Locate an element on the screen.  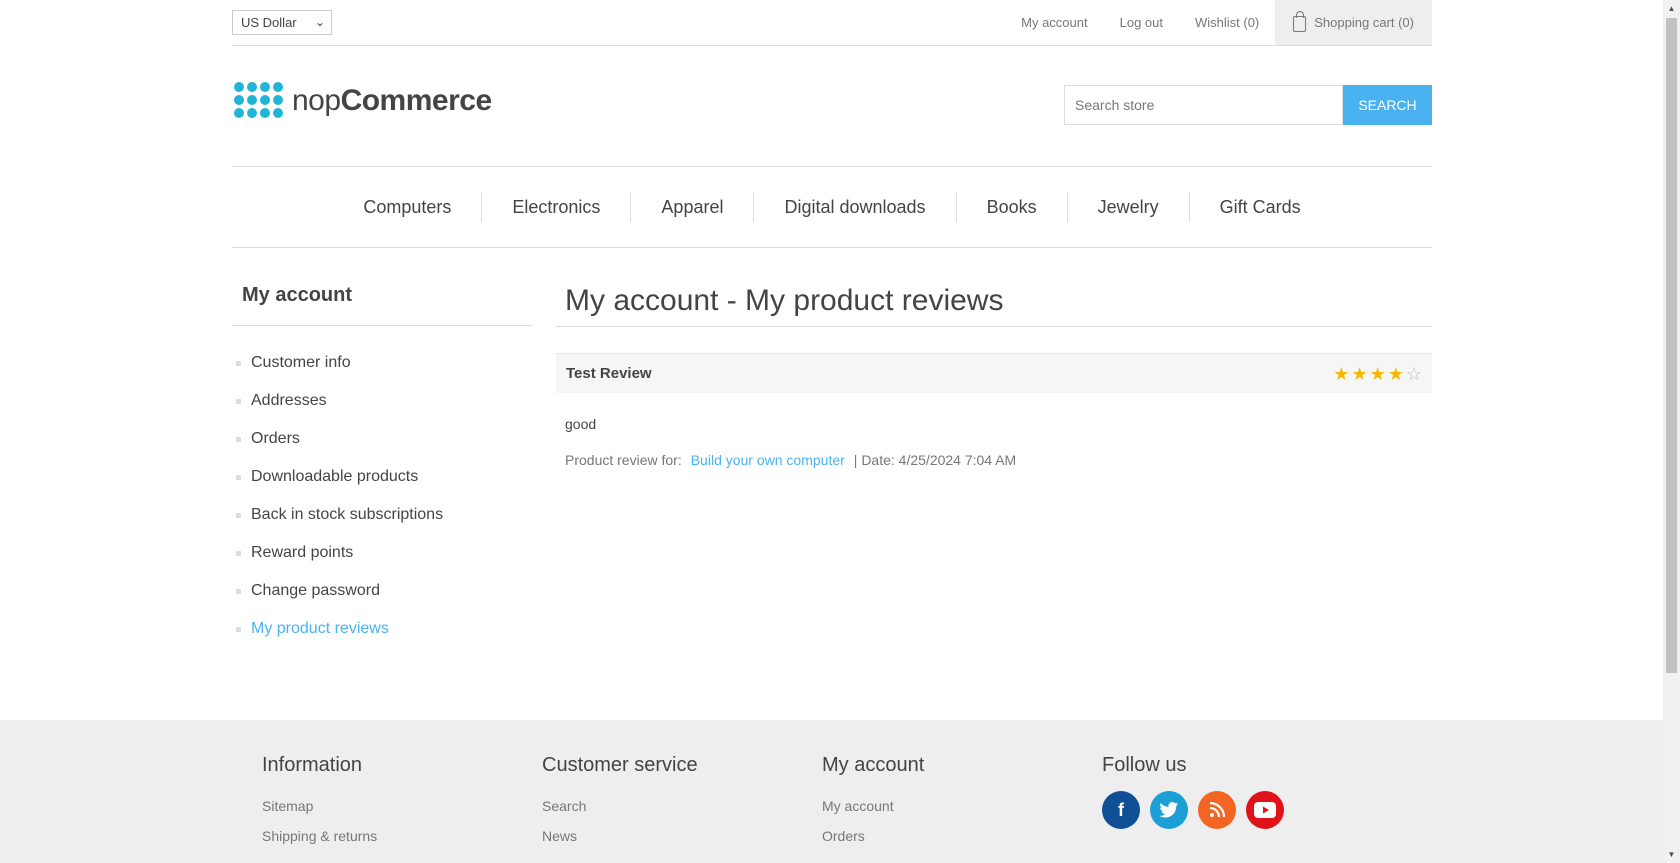
side-item-reward-points: Reward points is located at coordinates (339, 553).